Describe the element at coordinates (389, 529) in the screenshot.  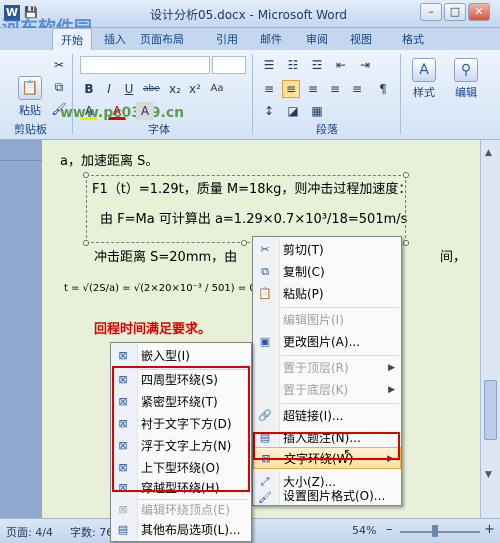
I see `zoom-out-button: –` at that location.